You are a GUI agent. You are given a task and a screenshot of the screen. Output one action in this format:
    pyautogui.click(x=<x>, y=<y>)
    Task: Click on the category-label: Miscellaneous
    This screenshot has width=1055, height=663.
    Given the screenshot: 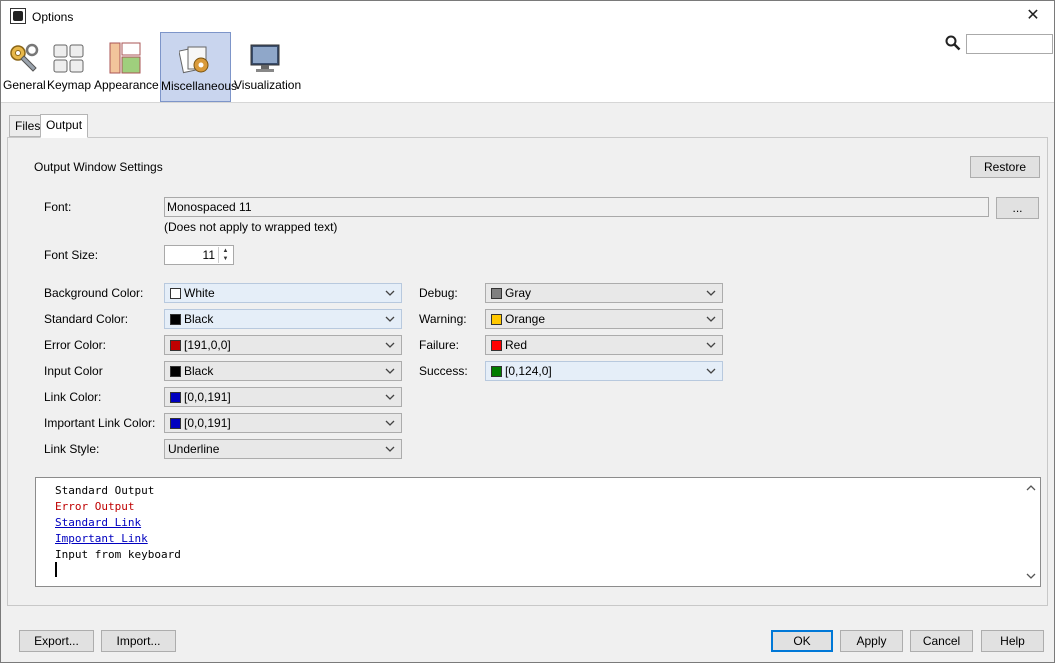 What is the action you would take?
    pyautogui.click(x=199, y=86)
    